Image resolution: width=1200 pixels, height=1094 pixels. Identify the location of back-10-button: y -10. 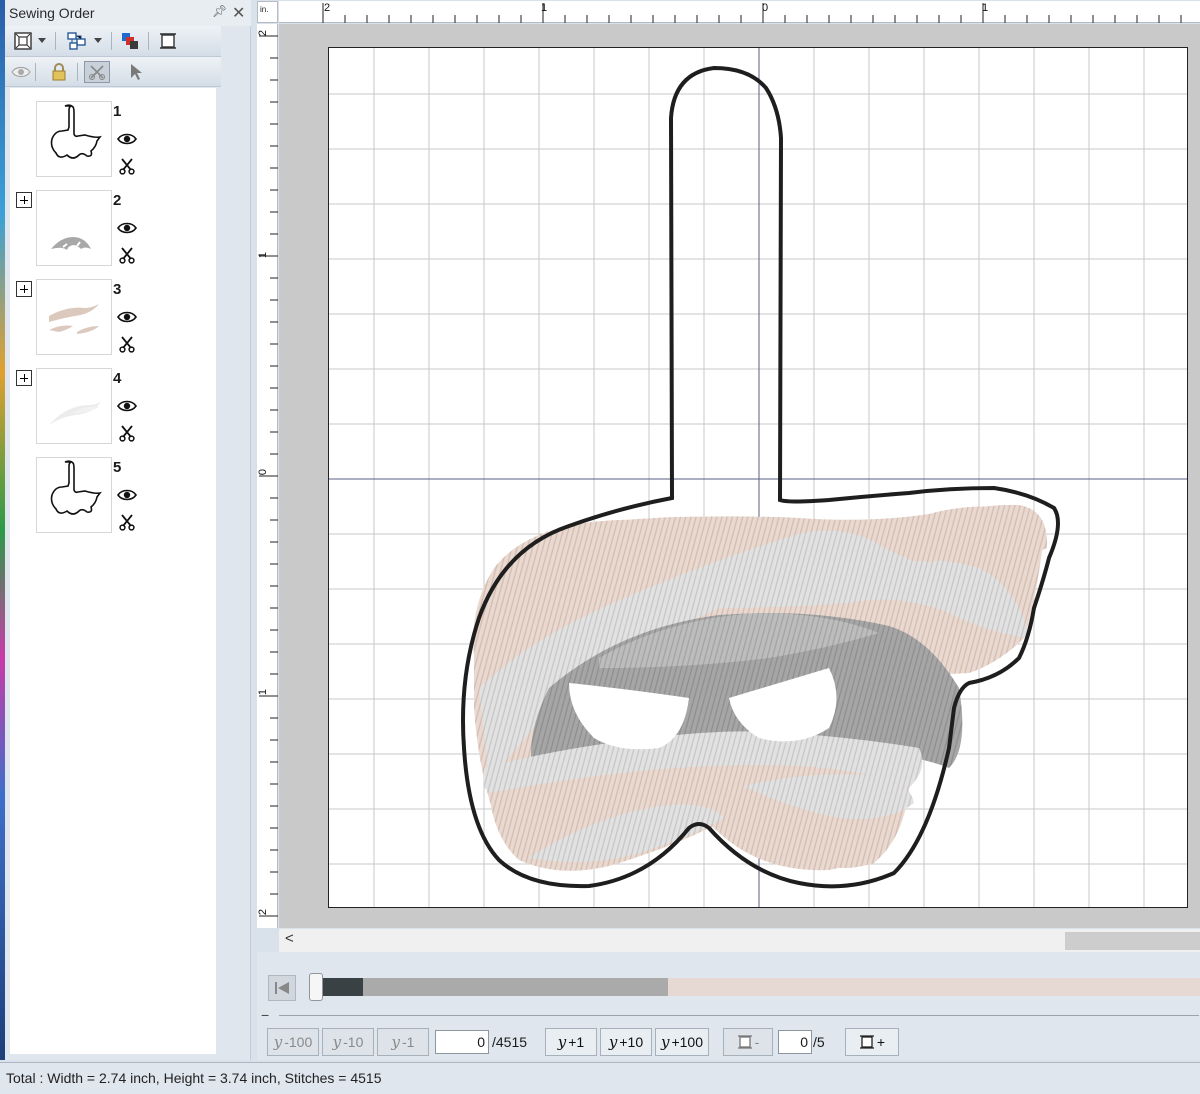
(348, 1042).